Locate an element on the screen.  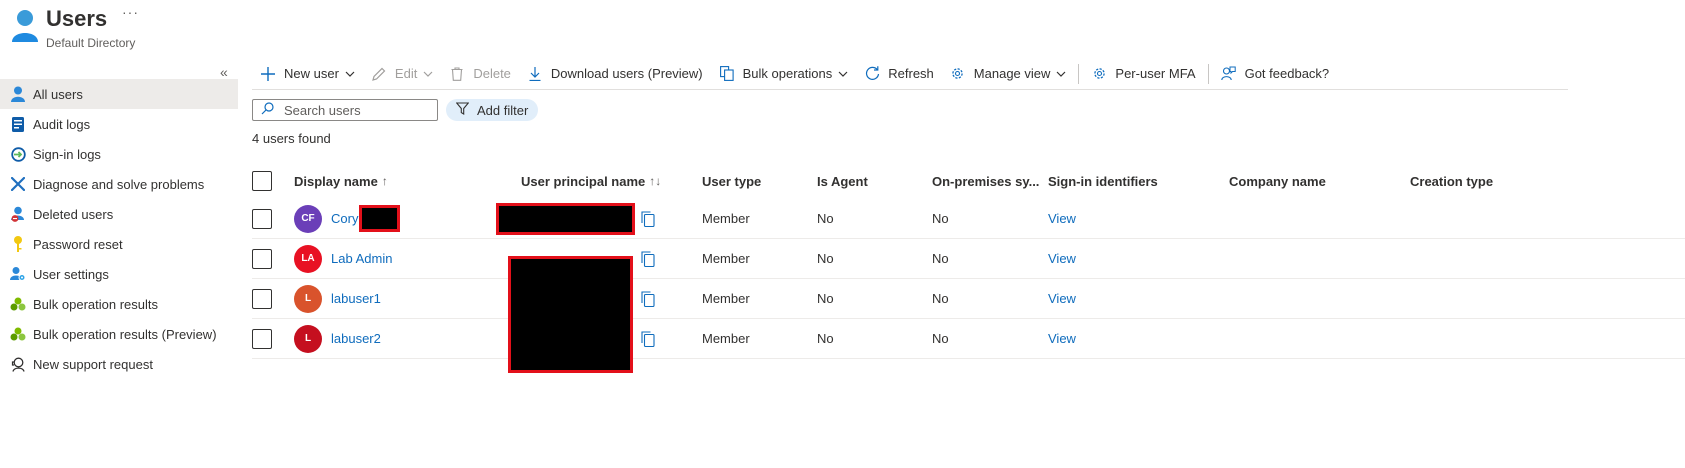
feedback-button: Got feedback? is located at coordinates (1275, 74).